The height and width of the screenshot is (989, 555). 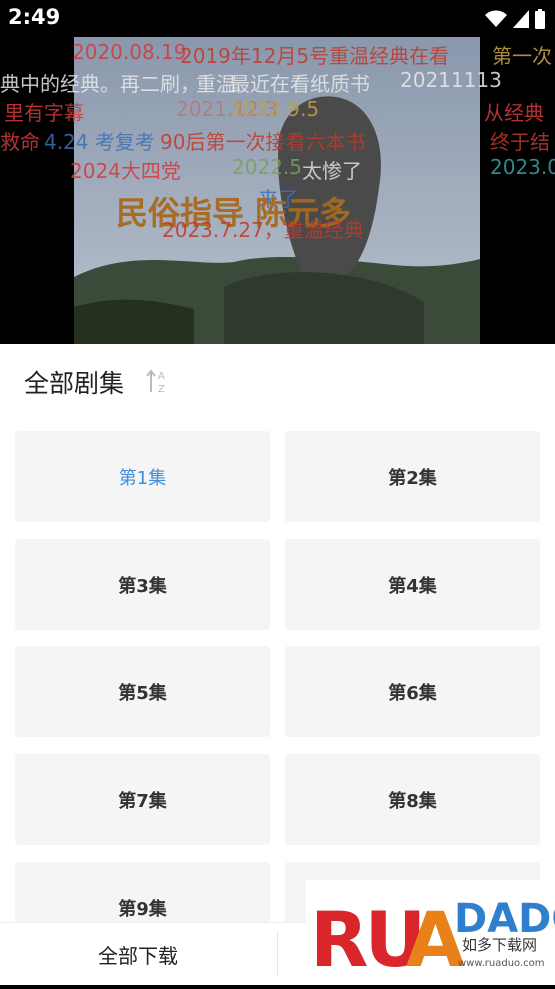 What do you see at coordinates (161, 389) in the screenshot?
I see `svg-text: Z` at bounding box center [161, 389].